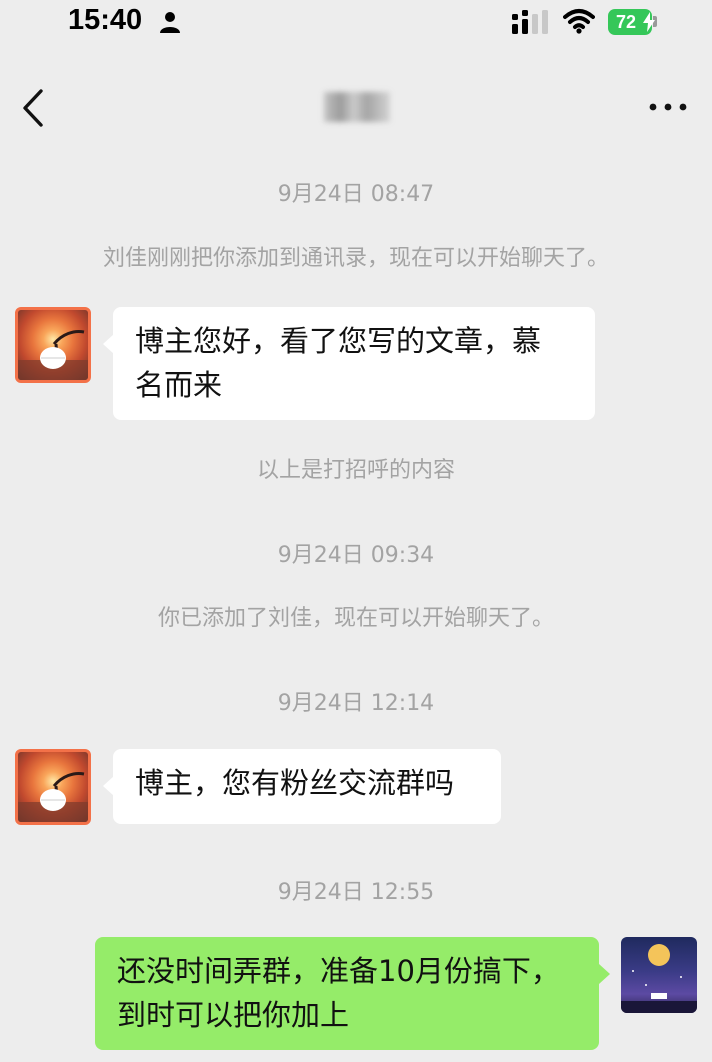 This screenshot has width=712, height=1062. Describe the element at coordinates (34, 108) in the screenshot. I see `back-icon` at that location.